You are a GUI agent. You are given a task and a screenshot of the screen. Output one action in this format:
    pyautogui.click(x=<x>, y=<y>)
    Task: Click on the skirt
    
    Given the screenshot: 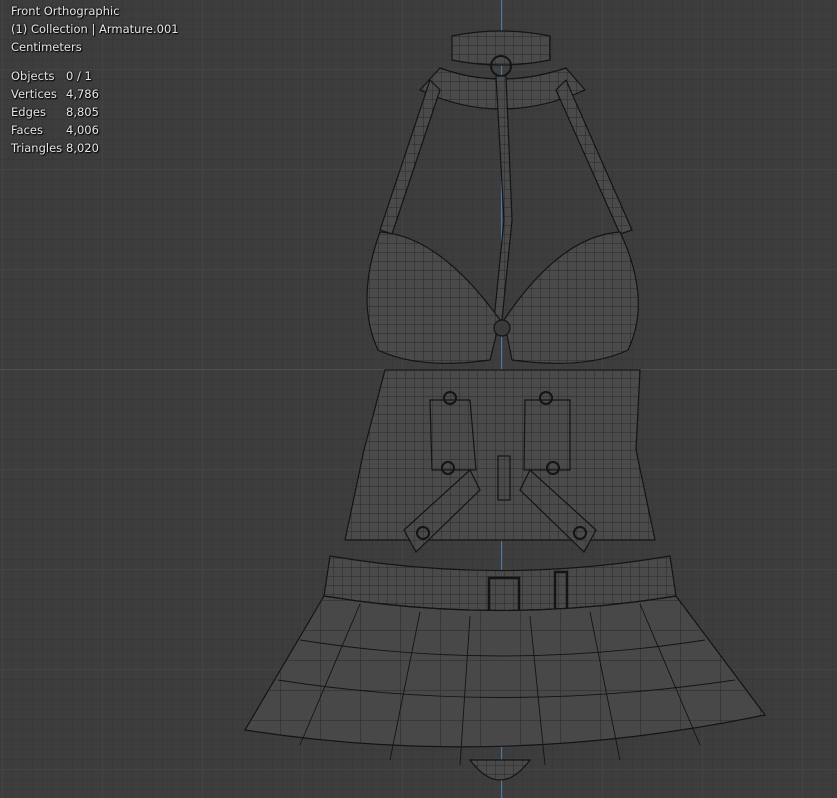 What is the action you would take?
    pyautogui.click(x=505, y=671)
    